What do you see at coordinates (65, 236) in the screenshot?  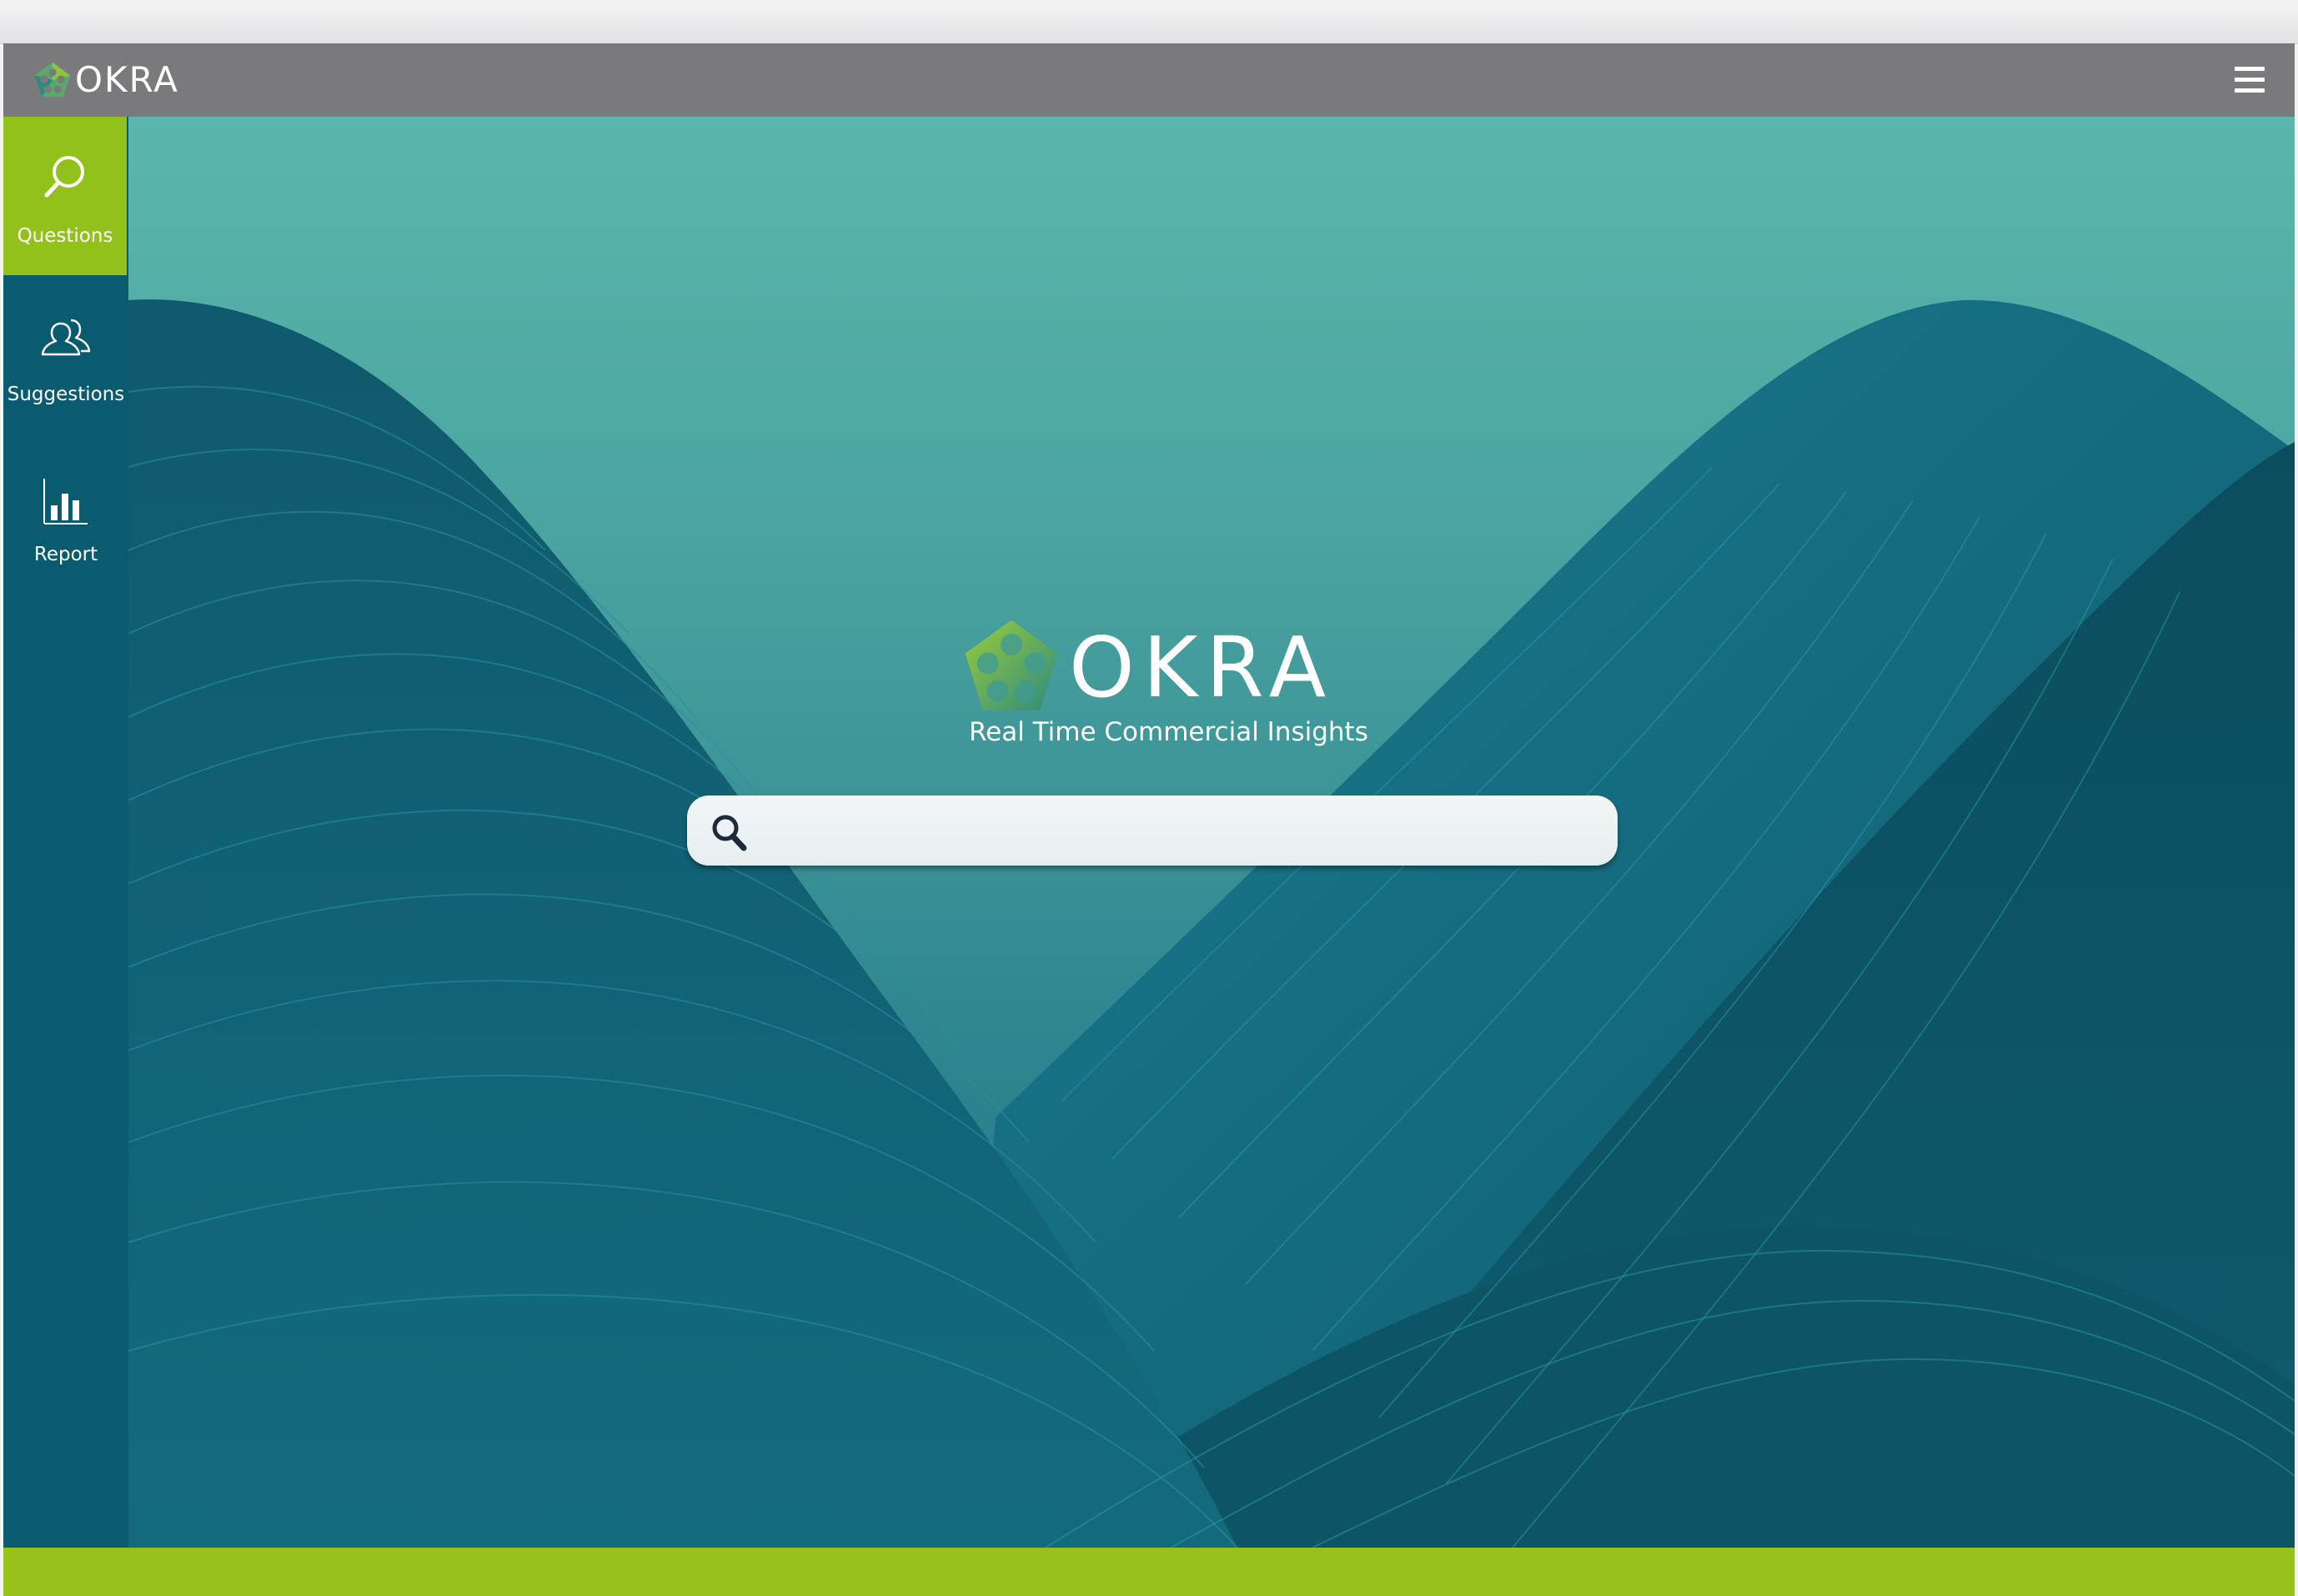 I see `sidebar-item-label: Questions` at bounding box center [65, 236].